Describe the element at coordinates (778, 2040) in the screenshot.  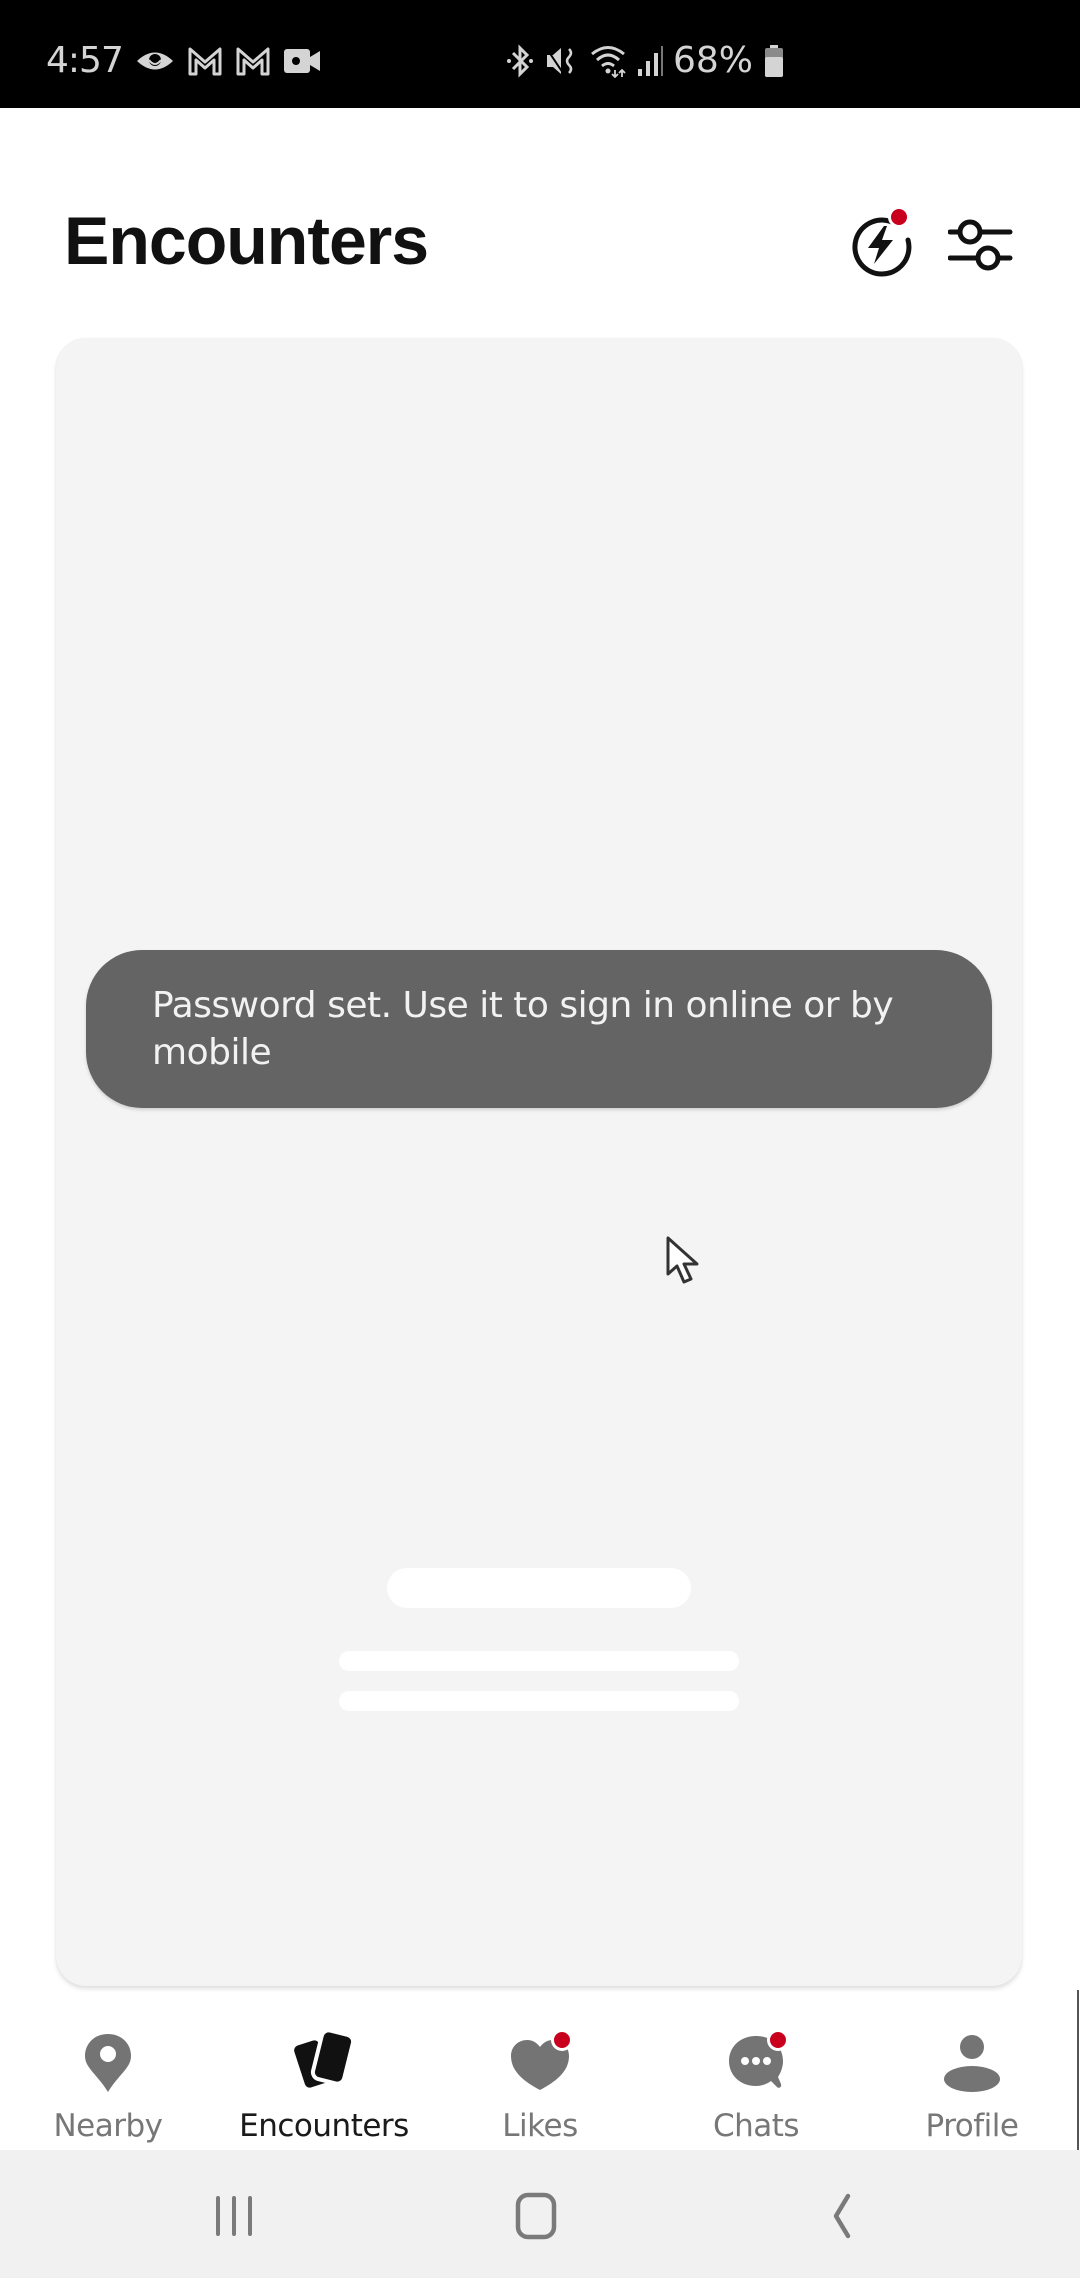
I see `chats-notification-badge` at that location.